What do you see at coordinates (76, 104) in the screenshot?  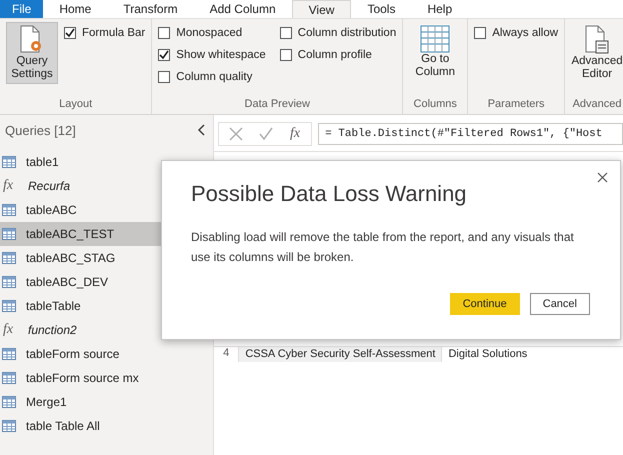 I see `group-label: Layout` at bounding box center [76, 104].